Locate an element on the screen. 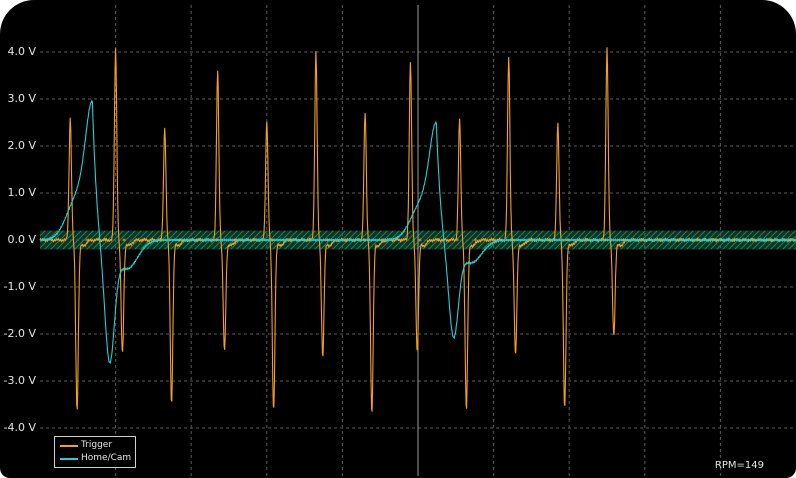  legend-item-trigger: Trigger is located at coordinates (95, 445).